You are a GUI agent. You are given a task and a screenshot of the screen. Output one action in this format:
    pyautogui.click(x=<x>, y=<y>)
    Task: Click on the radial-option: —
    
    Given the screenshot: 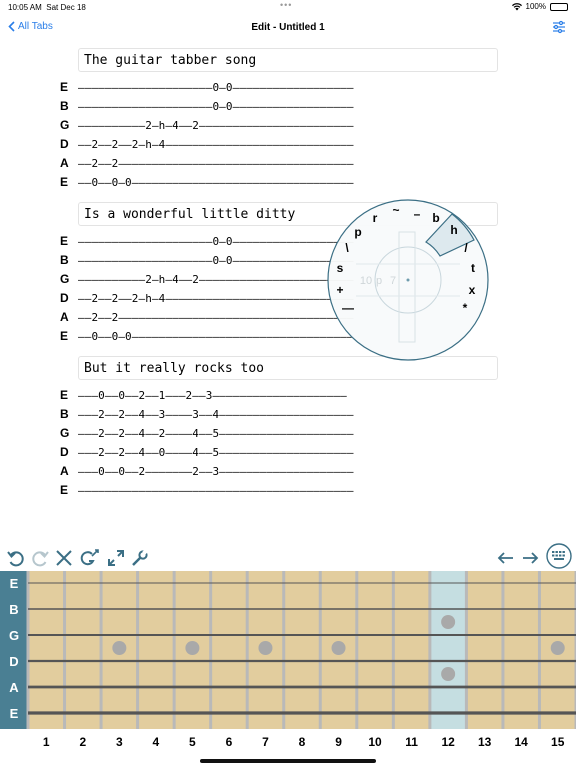 What is the action you would take?
    pyautogui.click(x=348, y=308)
    